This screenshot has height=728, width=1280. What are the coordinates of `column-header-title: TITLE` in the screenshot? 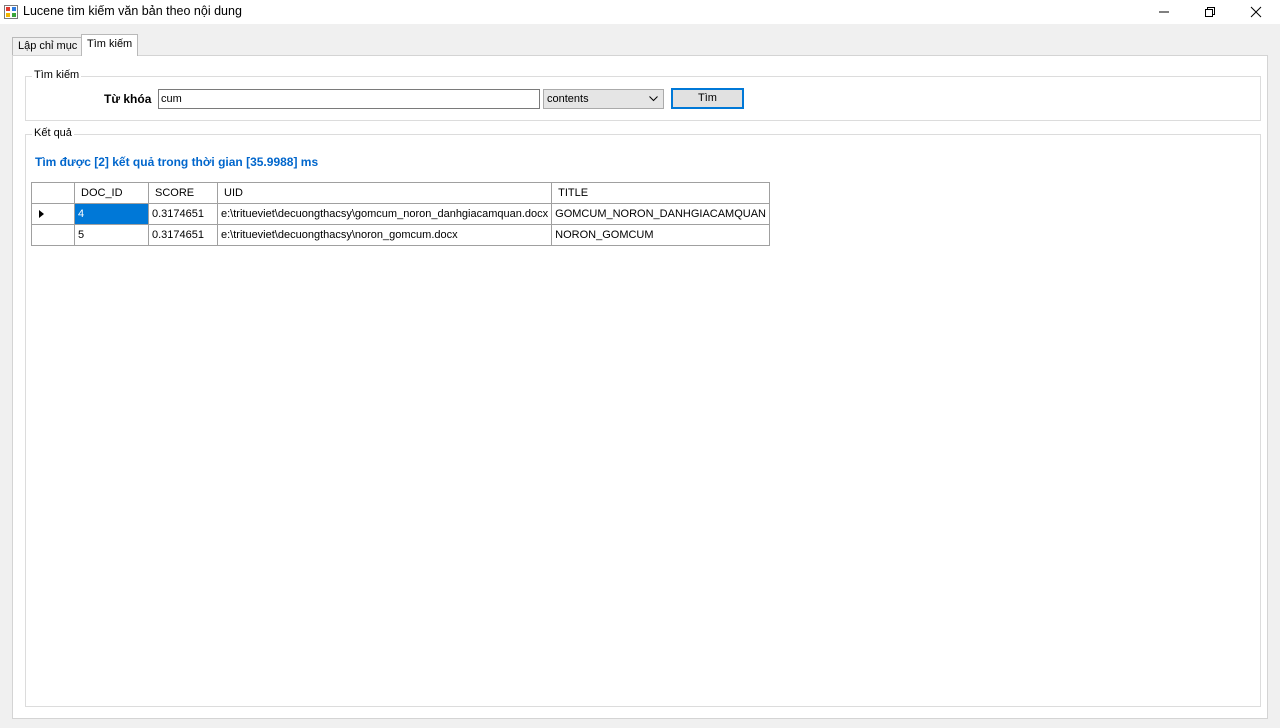 It's located at (661, 193).